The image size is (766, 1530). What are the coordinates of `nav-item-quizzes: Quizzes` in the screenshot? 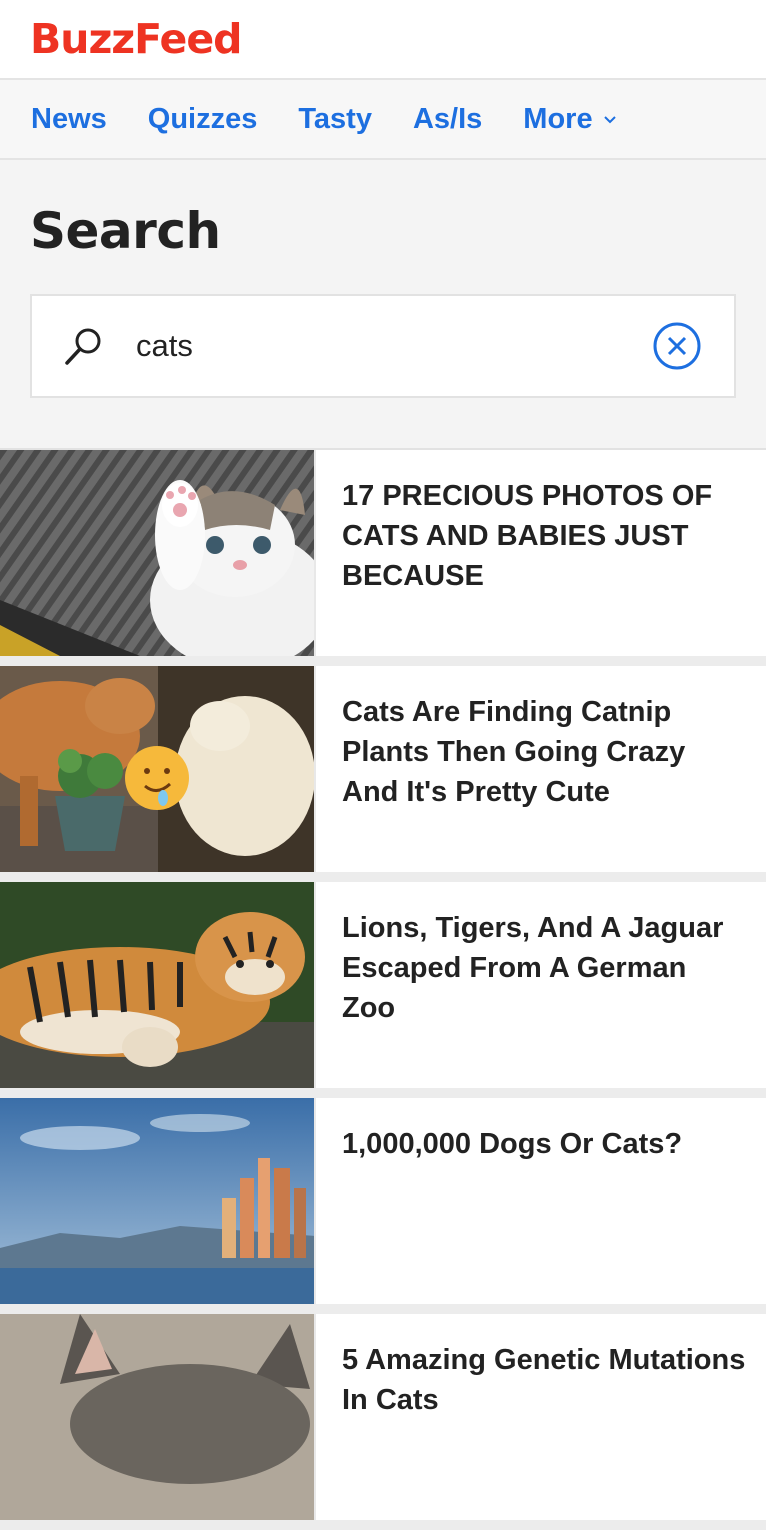 It's located at (203, 119).